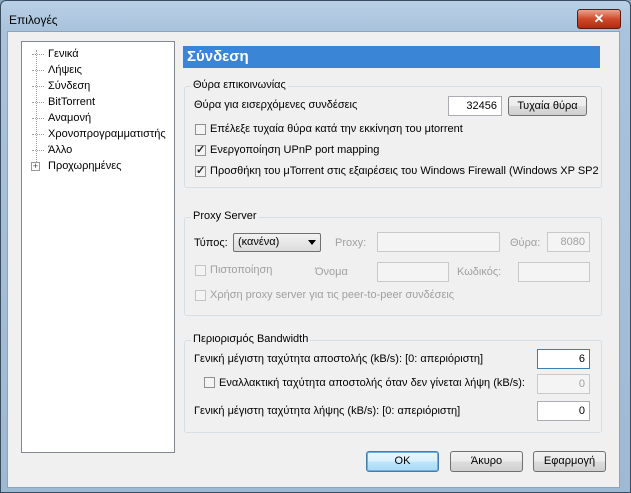 The height and width of the screenshot is (493, 631). What do you see at coordinates (547, 106) in the screenshot?
I see `random-port-button: Τυχαία θύρα` at bounding box center [547, 106].